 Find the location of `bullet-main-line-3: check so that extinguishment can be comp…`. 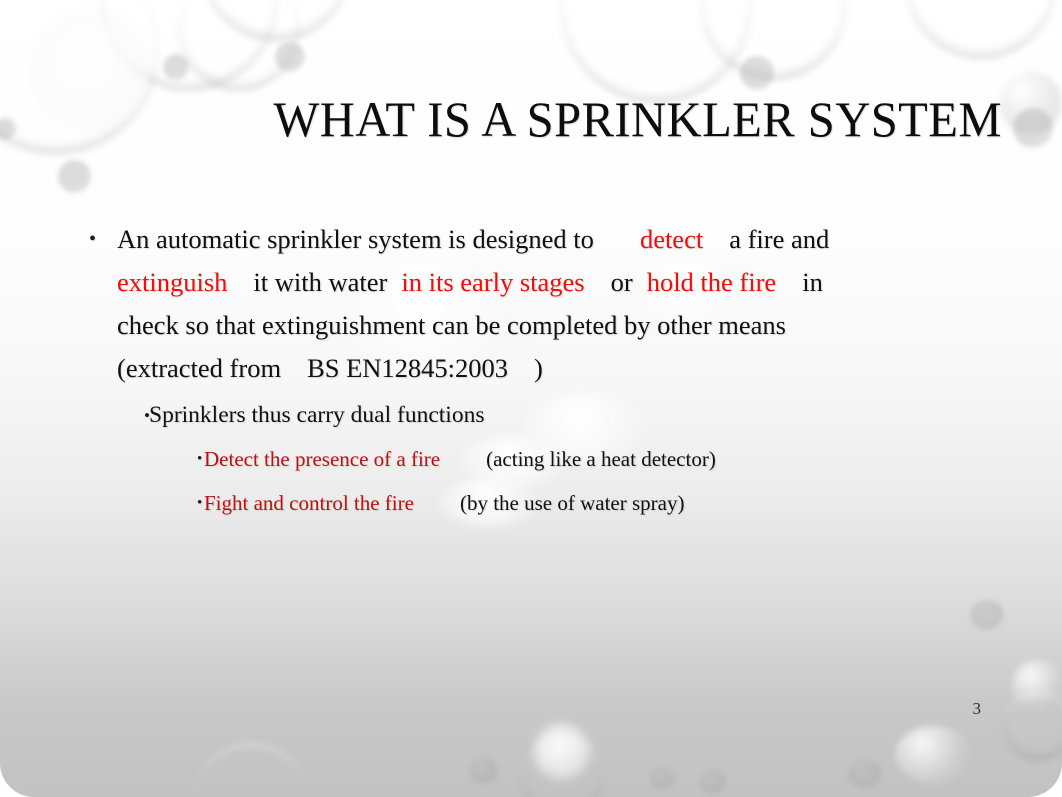

bullet-main-line-3: check so that extinguishment can be comp… is located at coordinates (451, 325).